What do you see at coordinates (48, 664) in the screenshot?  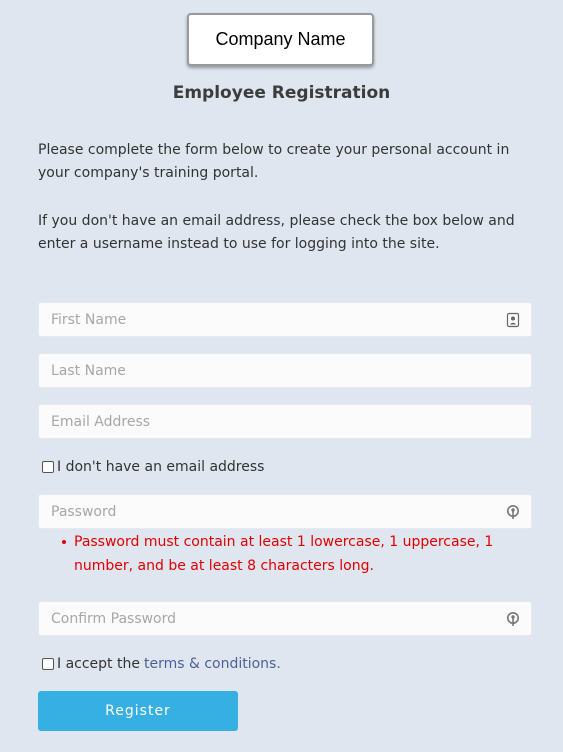 I see `terms-checkbox` at bounding box center [48, 664].